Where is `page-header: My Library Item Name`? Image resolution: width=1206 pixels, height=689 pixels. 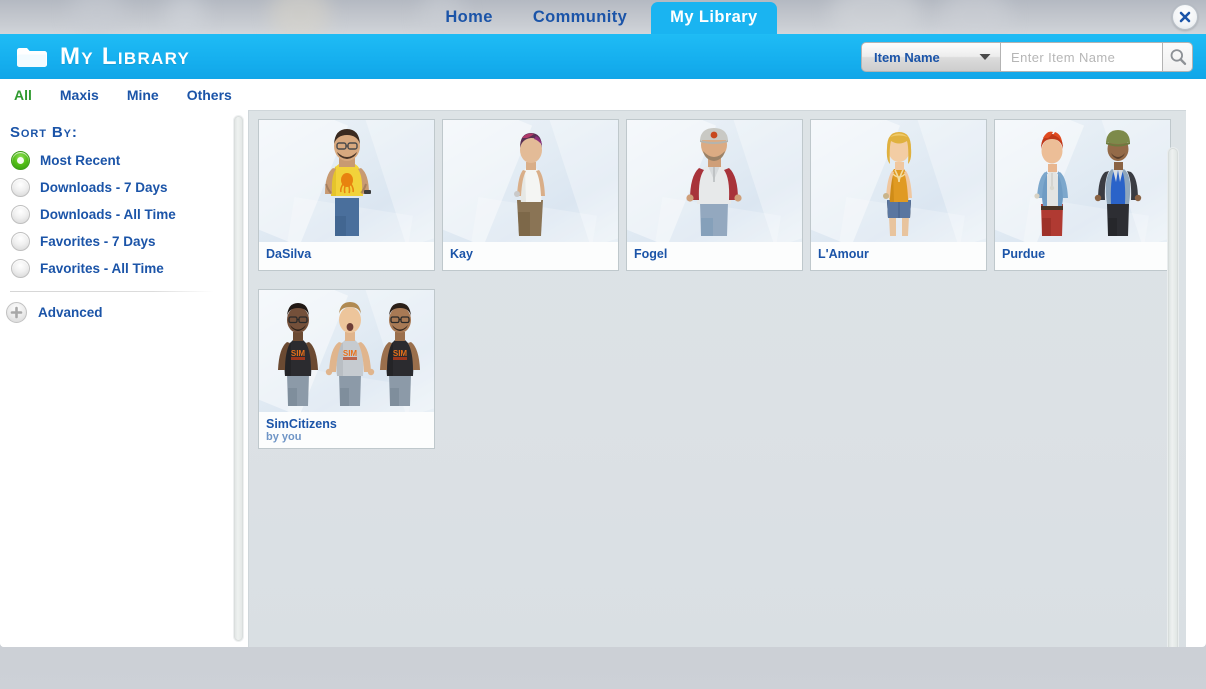 page-header: My Library Item Name is located at coordinates (603, 56).